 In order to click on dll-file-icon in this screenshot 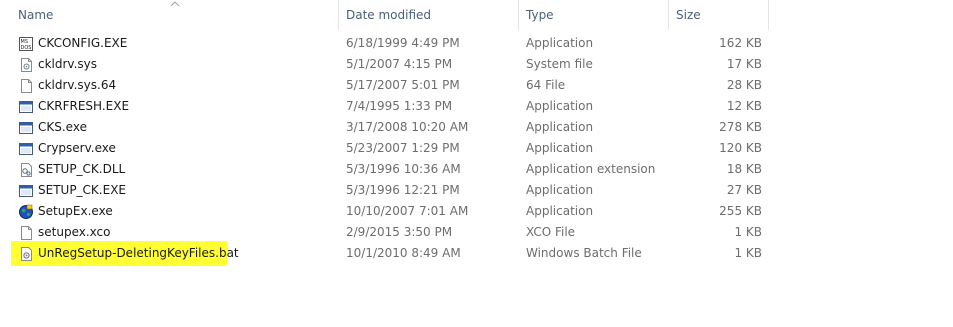, I will do `click(26, 170)`.